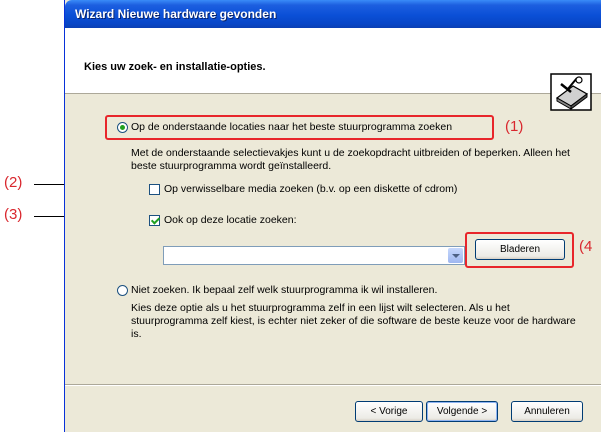 The height and width of the screenshot is (432, 601). I want to click on page-heading: Kies uw zoek- en installatie-opties., so click(175, 67).